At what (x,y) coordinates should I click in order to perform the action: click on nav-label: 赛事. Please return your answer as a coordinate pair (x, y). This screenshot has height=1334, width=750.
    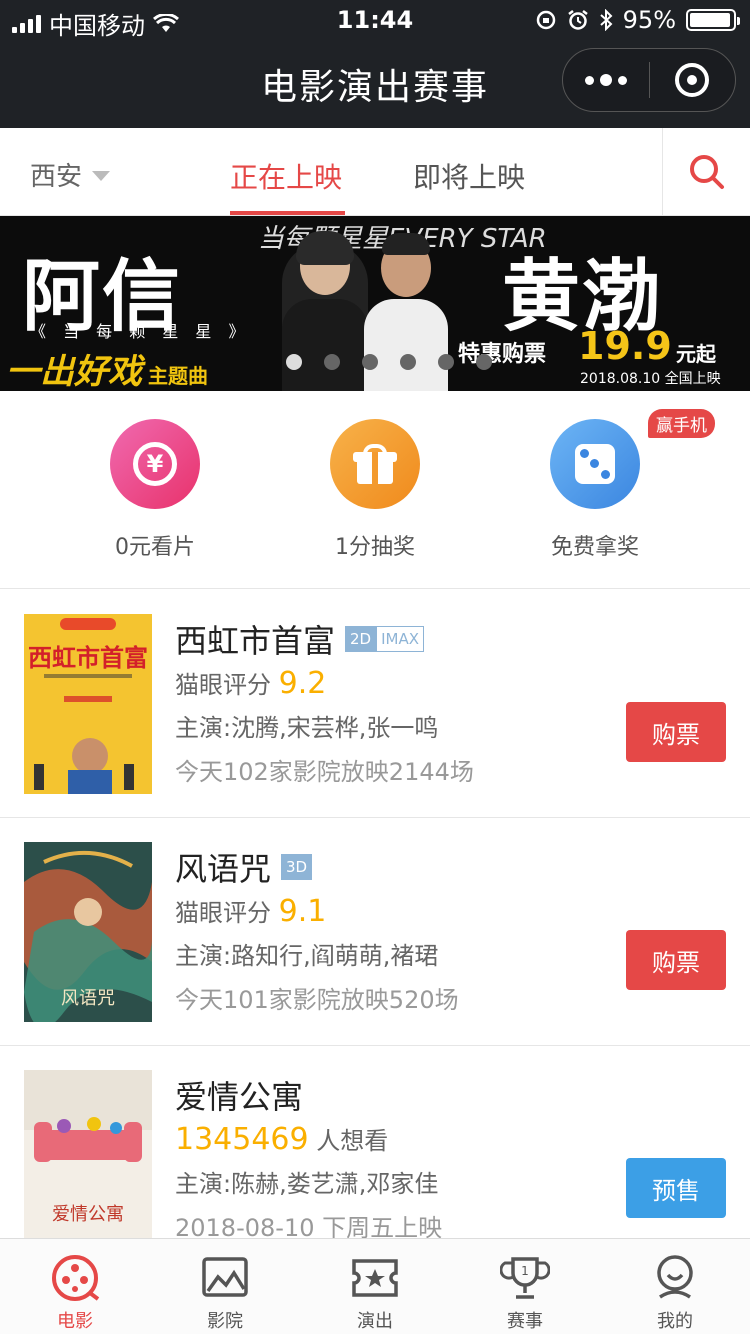
    Looking at the image, I should click on (525, 1321).